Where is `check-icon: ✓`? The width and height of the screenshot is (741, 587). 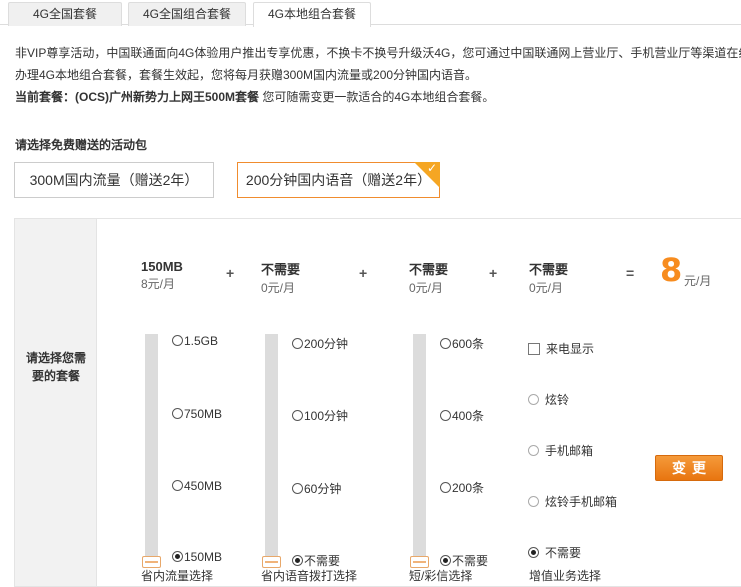 check-icon: ✓ is located at coordinates (431, 168).